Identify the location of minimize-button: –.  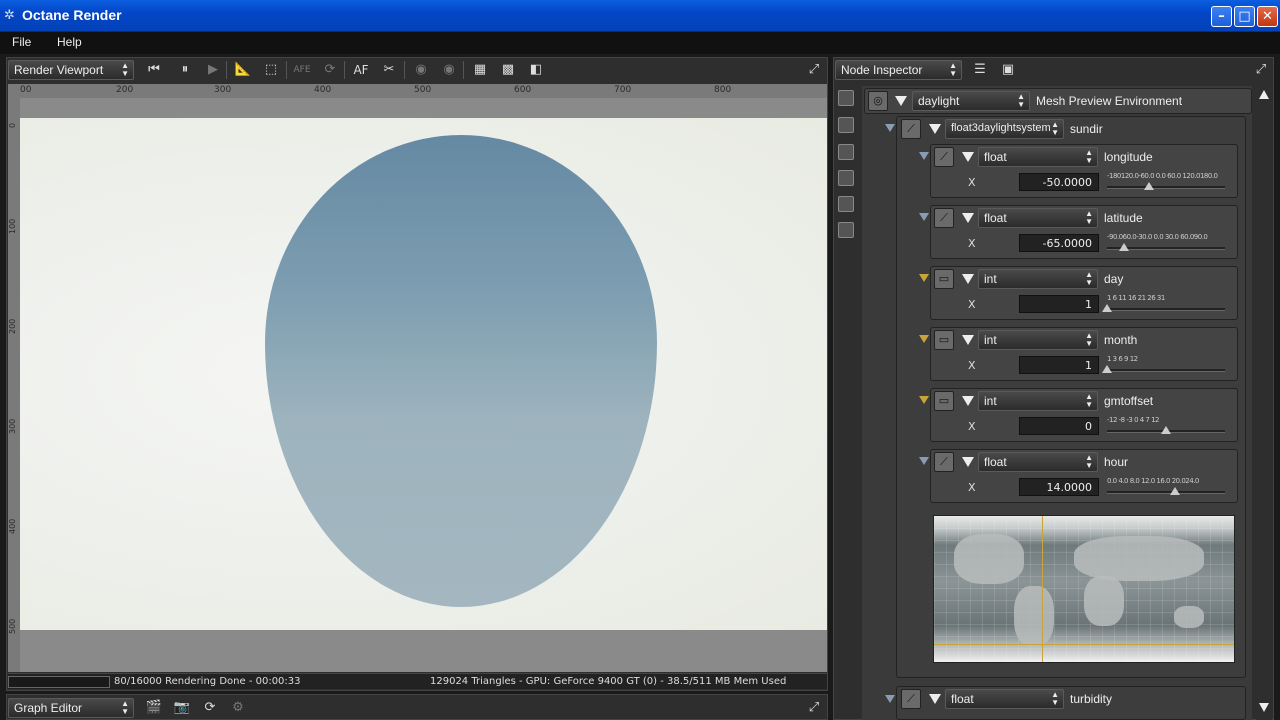
(1221, 16).